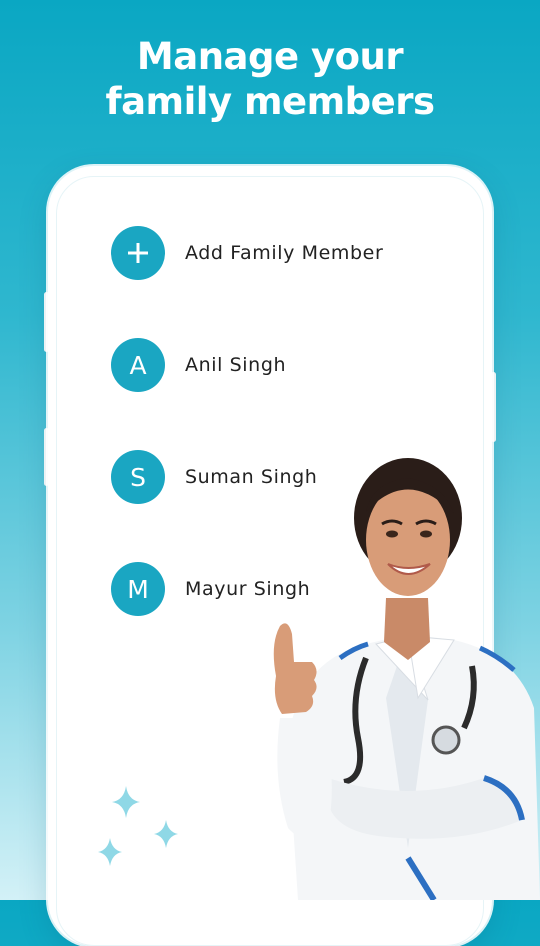 The image size is (540, 946). I want to click on headline-line-1: Manage your, so click(270, 56).